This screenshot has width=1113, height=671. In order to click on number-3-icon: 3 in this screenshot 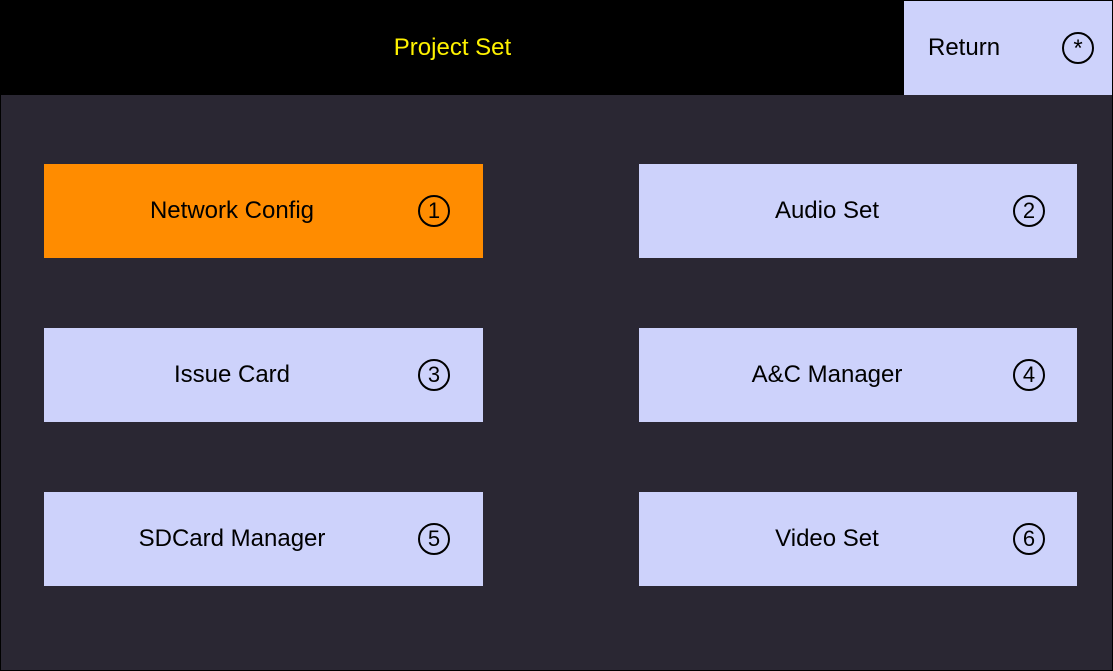, I will do `click(434, 375)`.